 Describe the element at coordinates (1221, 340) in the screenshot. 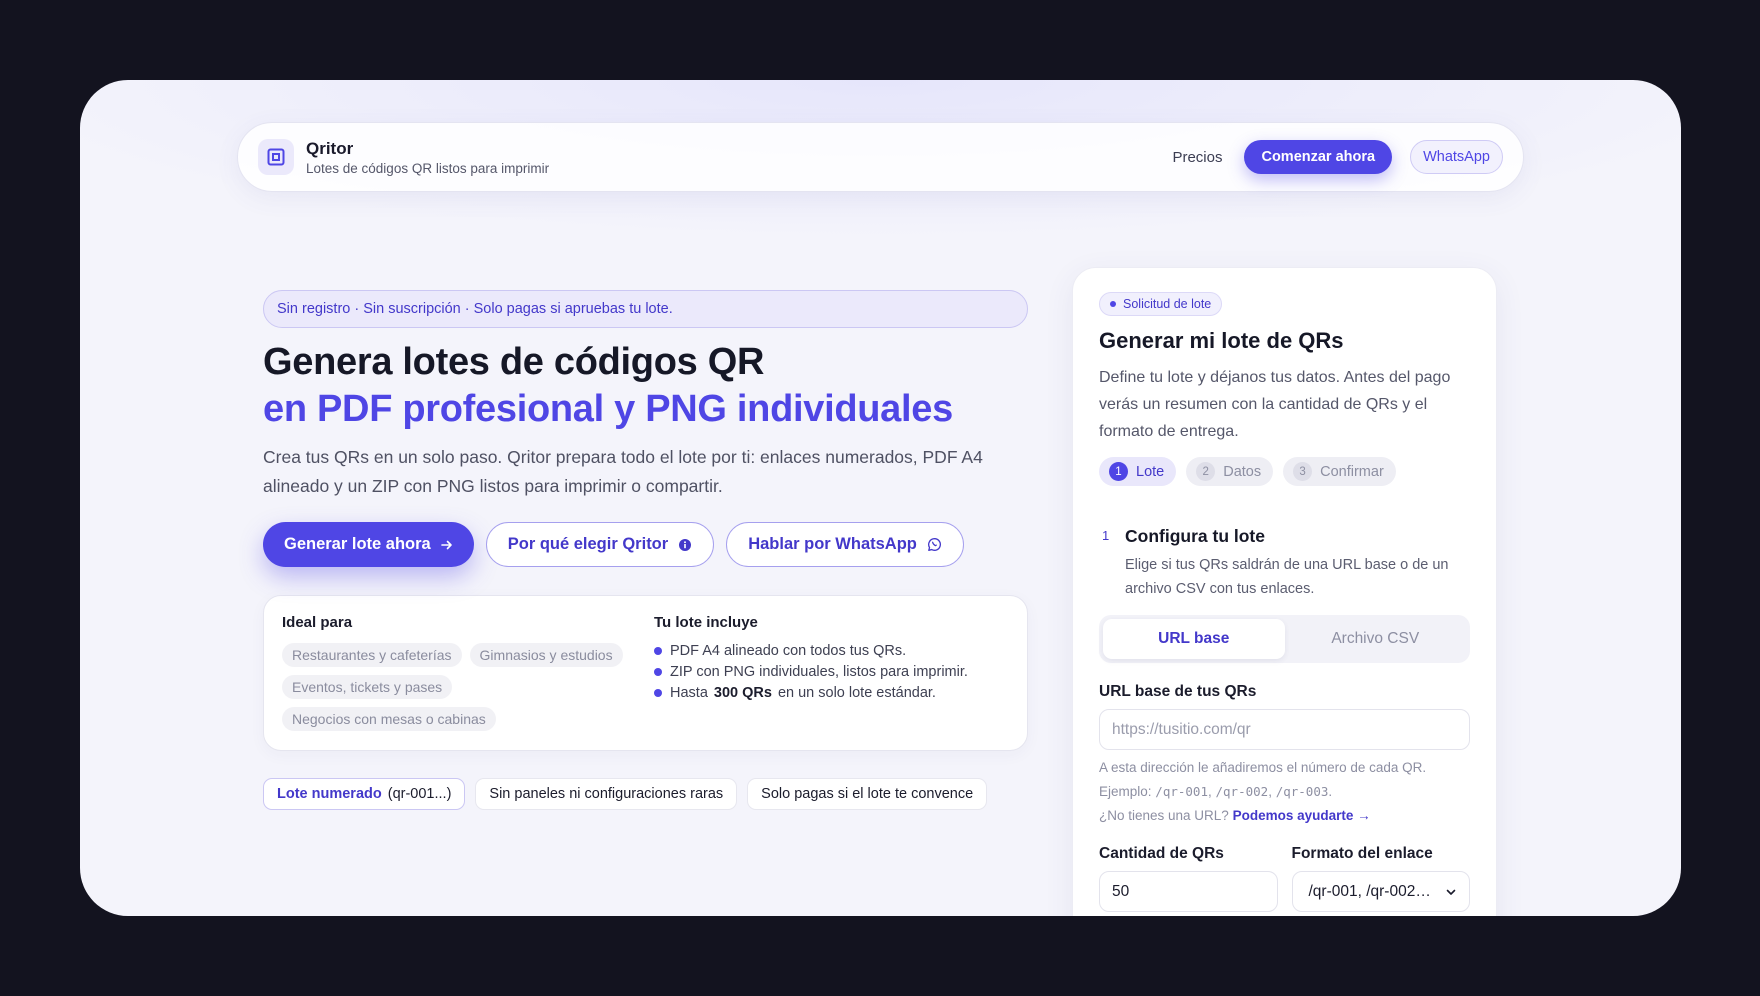

I see `form-title: Generar mi lote de QRs` at that location.